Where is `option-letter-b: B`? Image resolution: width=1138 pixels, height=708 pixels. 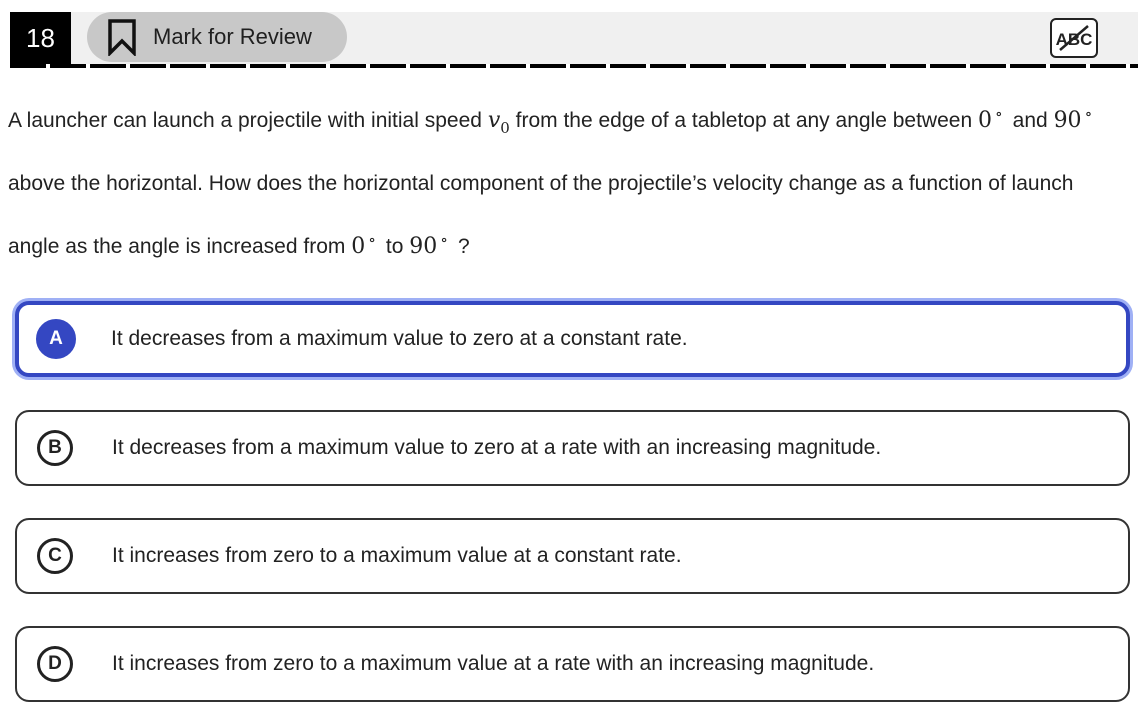 option-letter-b: B is located at coordinates (55, 448).